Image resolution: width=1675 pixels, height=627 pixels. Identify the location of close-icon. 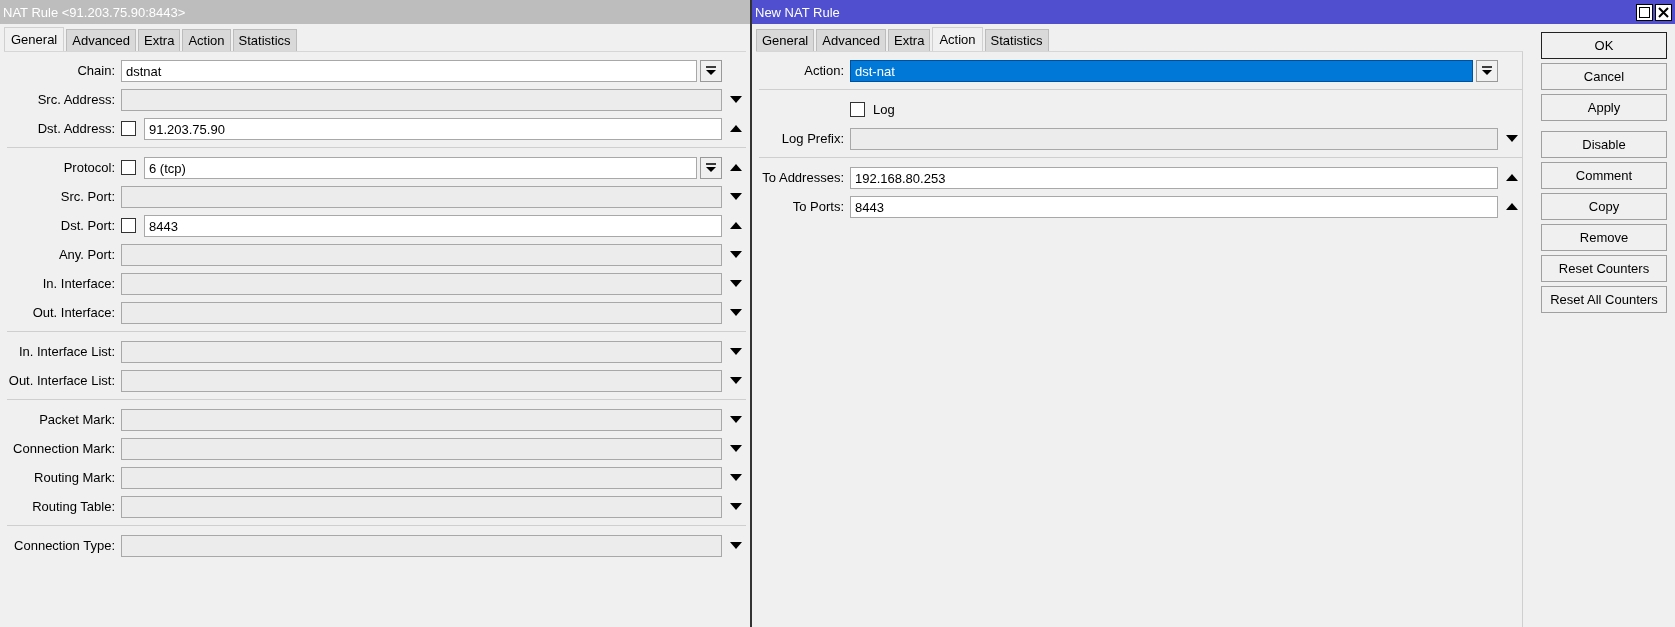
(1663, 12).